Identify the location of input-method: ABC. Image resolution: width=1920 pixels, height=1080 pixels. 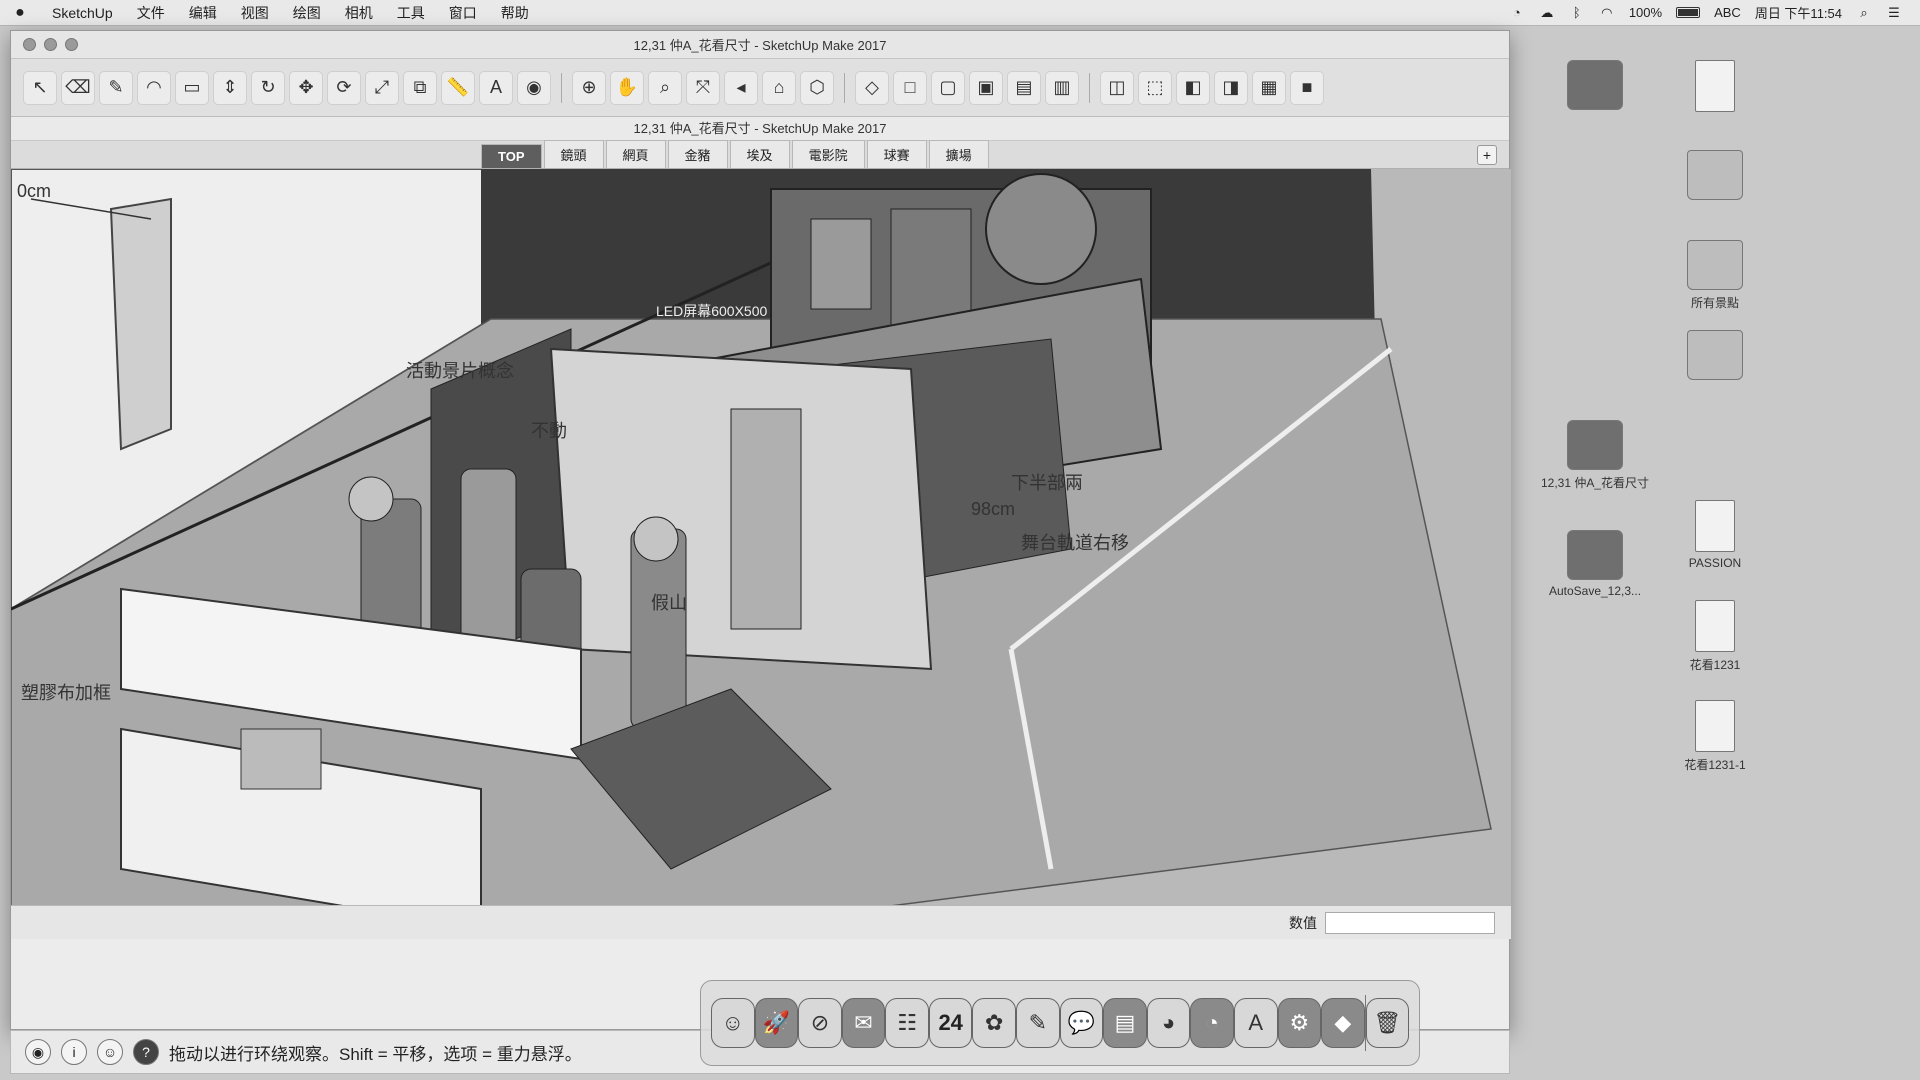
(1727, 12).